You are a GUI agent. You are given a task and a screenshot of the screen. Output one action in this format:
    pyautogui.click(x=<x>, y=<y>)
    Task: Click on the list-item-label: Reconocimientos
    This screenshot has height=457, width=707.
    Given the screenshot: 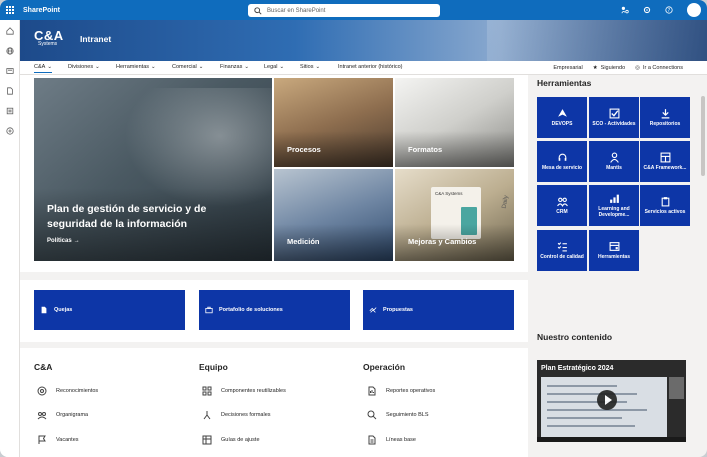 What is the action you would take?
    pyautogui.click(x=77, y=391)
    